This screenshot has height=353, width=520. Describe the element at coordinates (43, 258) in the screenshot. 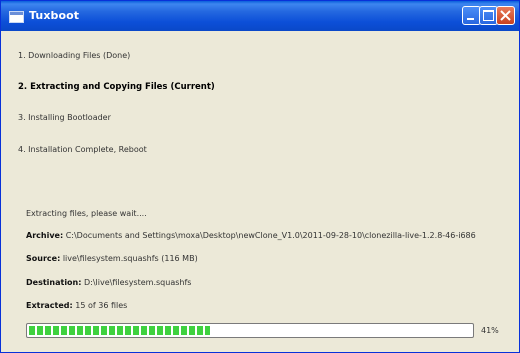

I see `source-label: Source:` at that location.